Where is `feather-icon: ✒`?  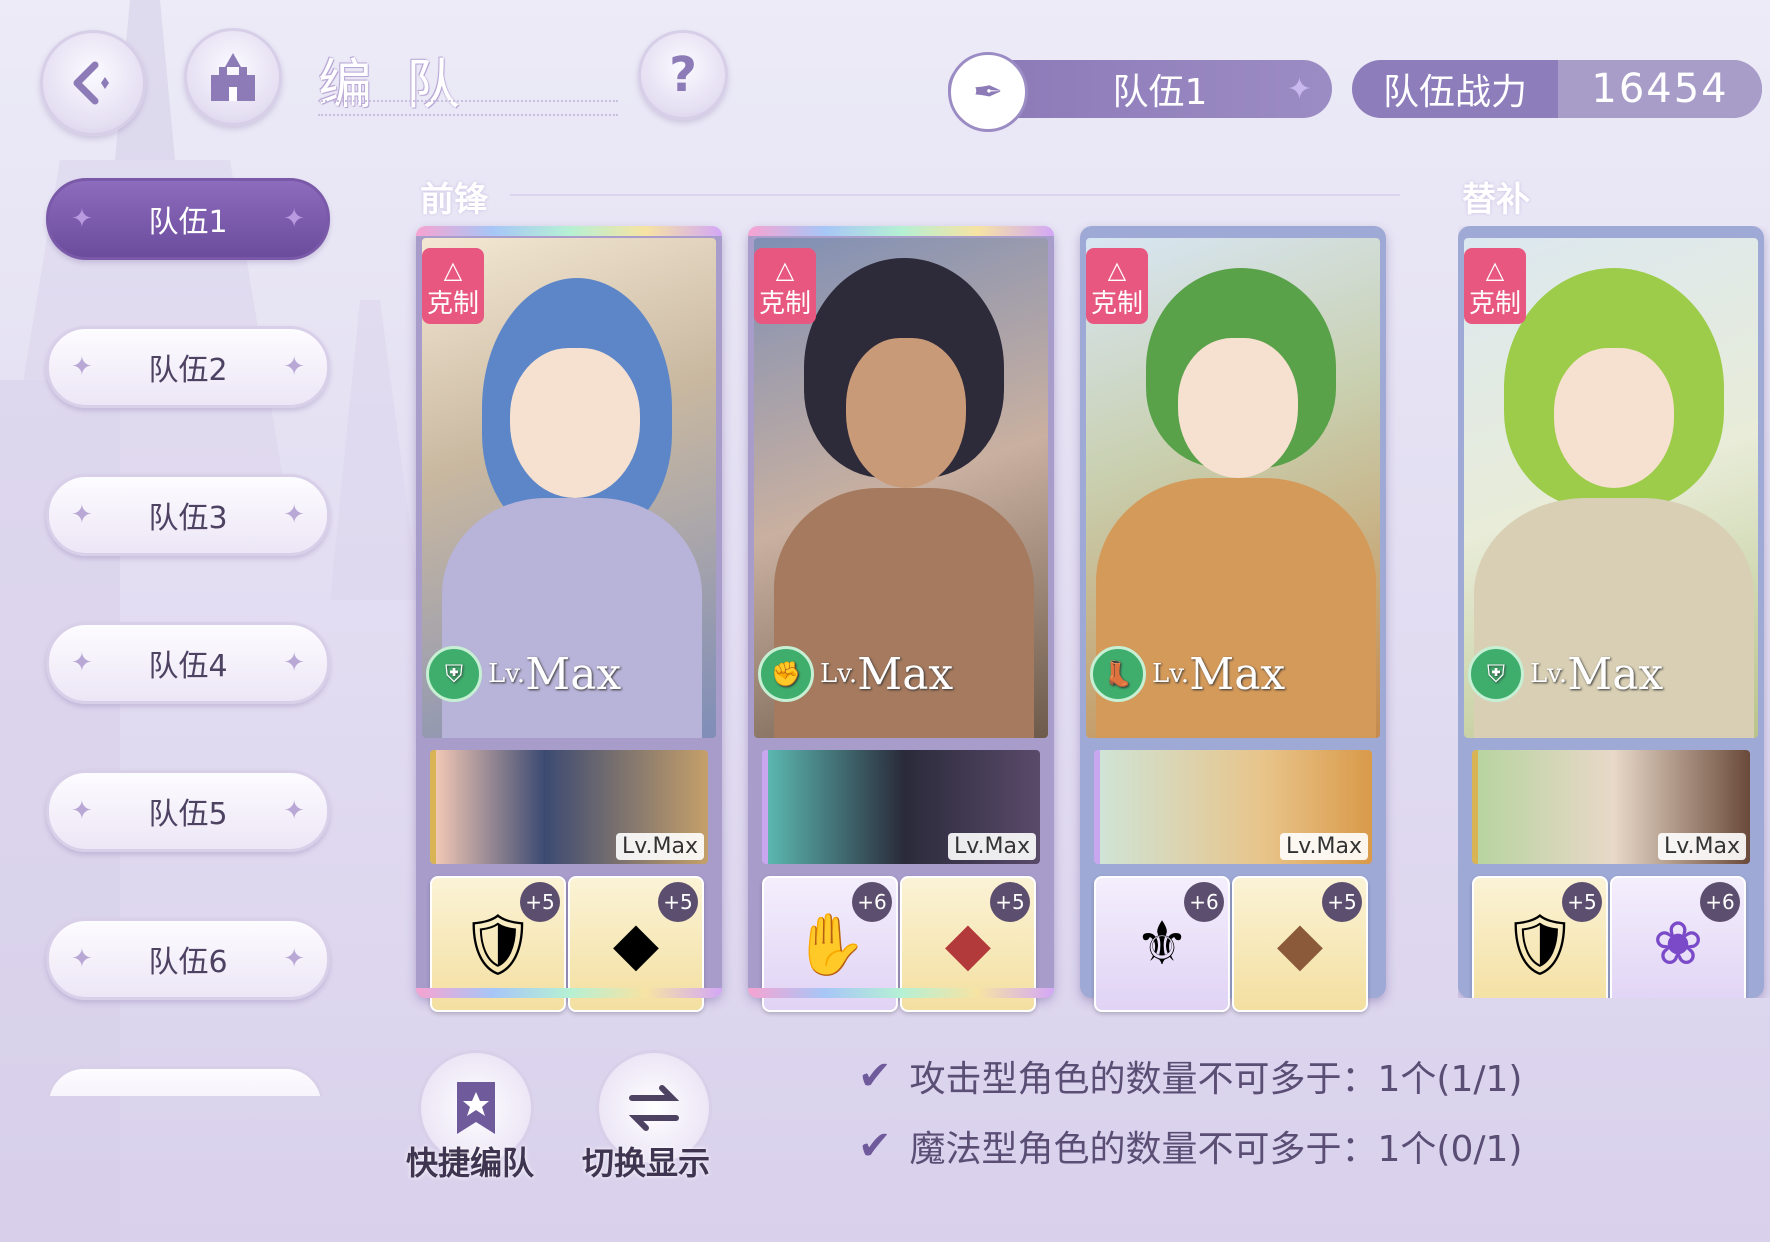
feather-icon: ✒ is located at coordinates (988, 92).